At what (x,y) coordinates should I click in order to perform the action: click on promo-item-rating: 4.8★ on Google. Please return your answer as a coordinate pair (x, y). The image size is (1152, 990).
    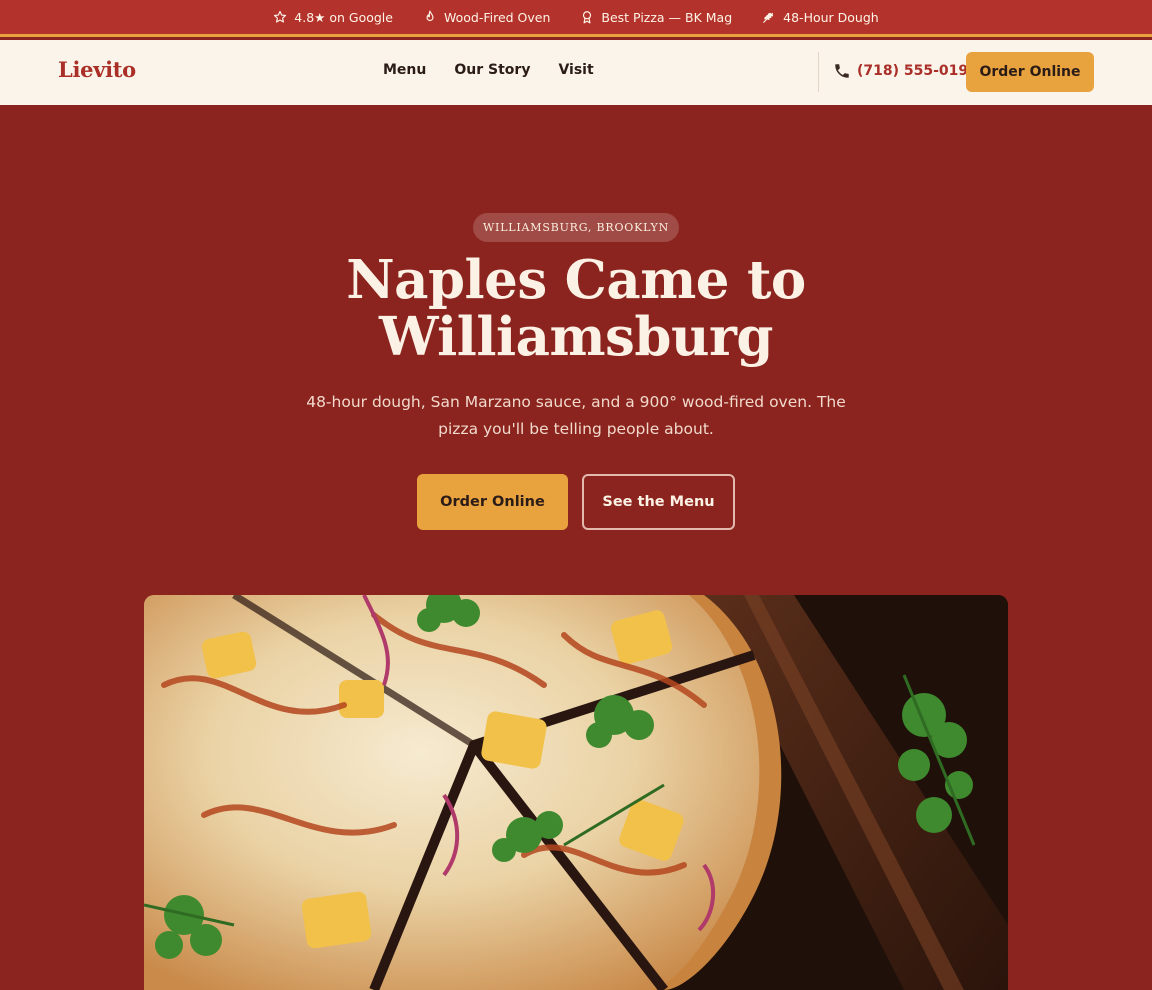
    Looking at the image, I should click on (333, 17).